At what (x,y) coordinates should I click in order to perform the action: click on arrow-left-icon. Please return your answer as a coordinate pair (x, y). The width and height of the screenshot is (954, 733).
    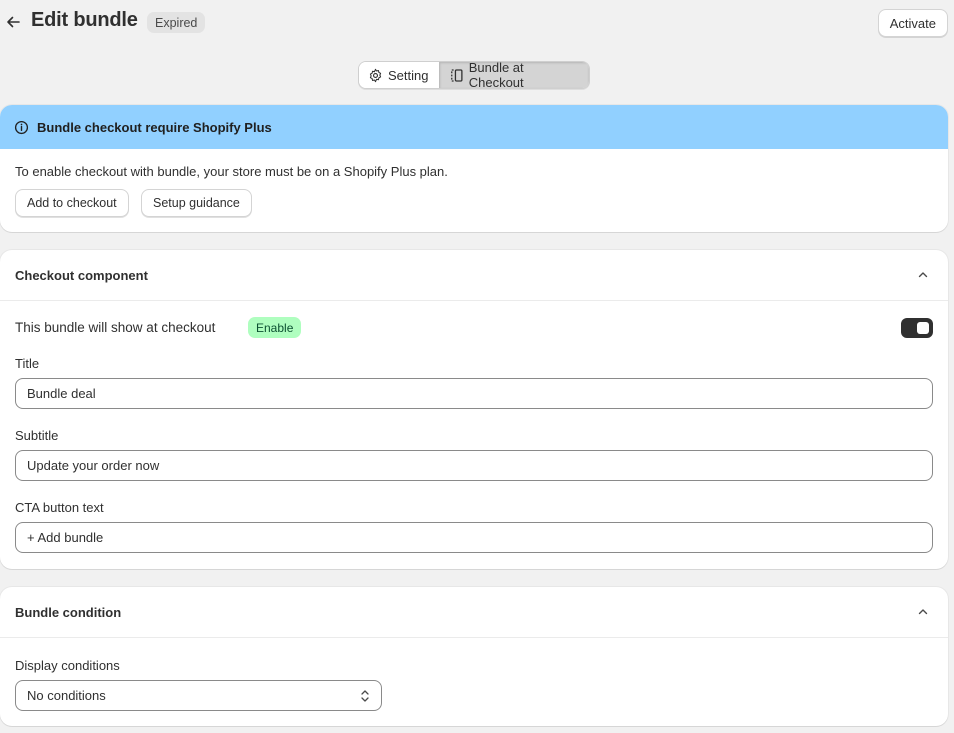
    Looking at the image, I should click on (13, 22).